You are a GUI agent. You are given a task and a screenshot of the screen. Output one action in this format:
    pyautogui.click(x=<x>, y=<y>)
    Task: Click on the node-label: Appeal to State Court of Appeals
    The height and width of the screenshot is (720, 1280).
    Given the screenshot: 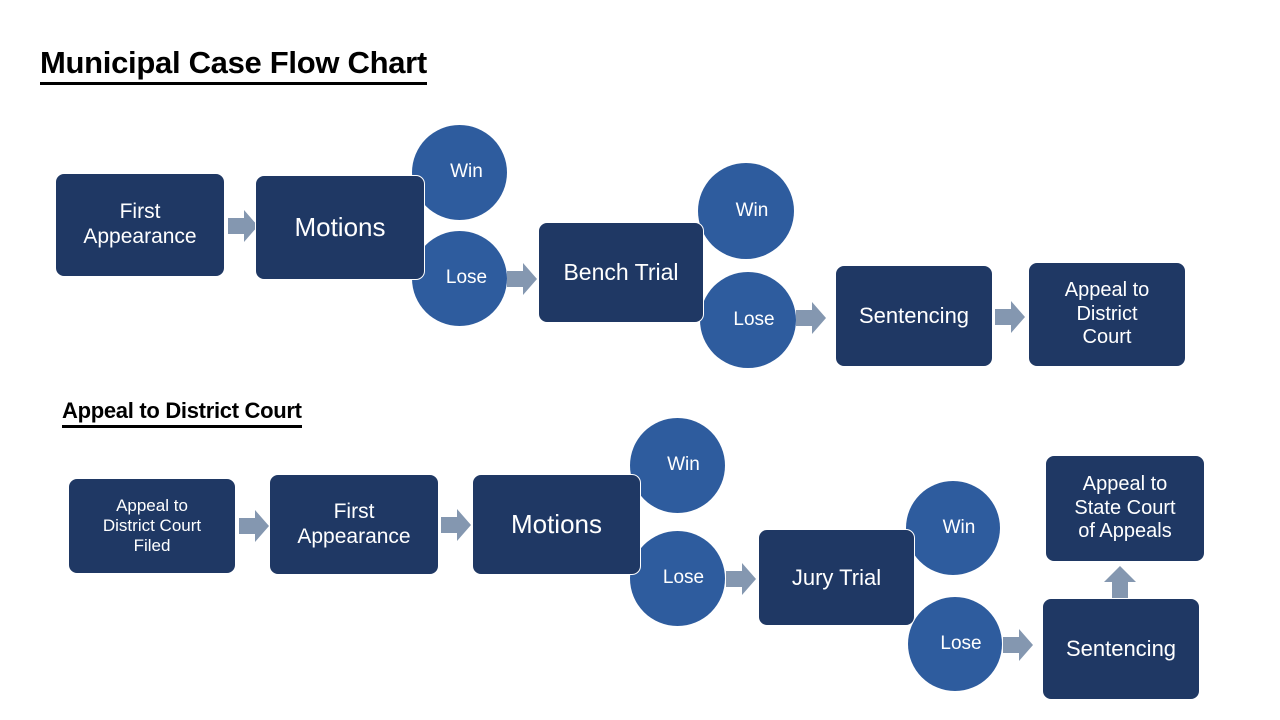 What is the action you would take?
    pyautogui.click(x=1125, y=508)
    